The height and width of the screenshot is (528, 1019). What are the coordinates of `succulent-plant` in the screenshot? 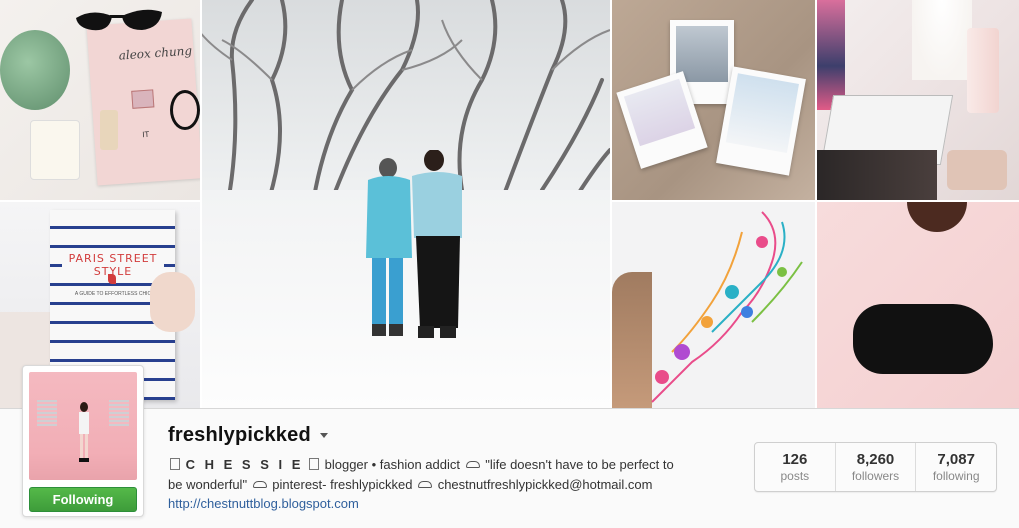 It's located at (35, 70).